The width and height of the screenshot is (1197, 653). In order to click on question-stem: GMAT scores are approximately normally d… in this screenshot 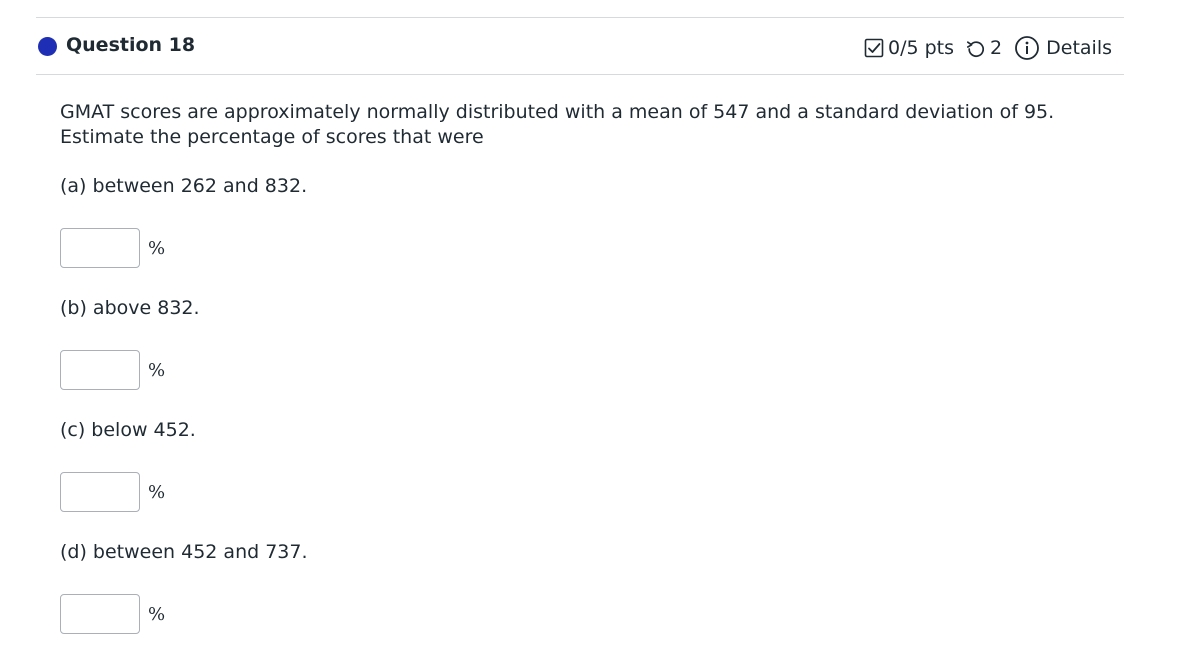, I will do `click(590, 125)`.